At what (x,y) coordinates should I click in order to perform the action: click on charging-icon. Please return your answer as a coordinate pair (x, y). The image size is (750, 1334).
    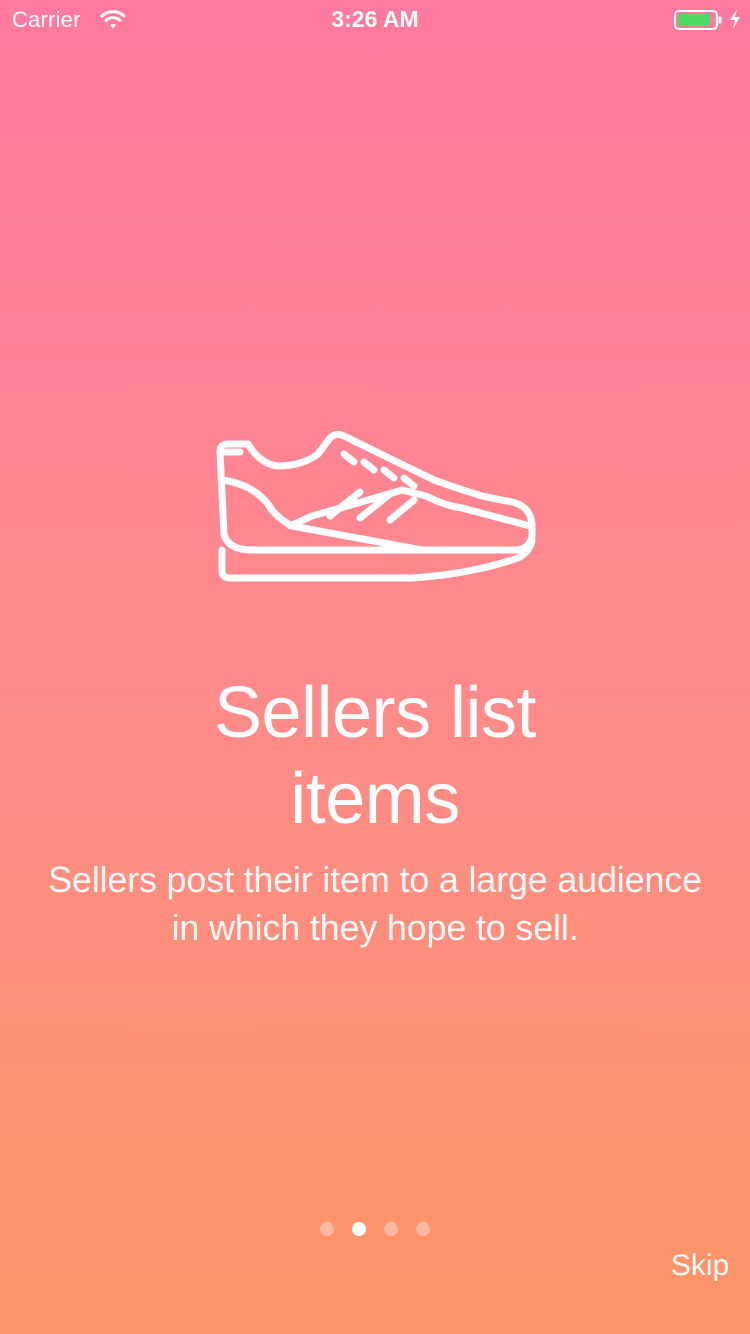
    Looking at the image, I should click on (735, 19).